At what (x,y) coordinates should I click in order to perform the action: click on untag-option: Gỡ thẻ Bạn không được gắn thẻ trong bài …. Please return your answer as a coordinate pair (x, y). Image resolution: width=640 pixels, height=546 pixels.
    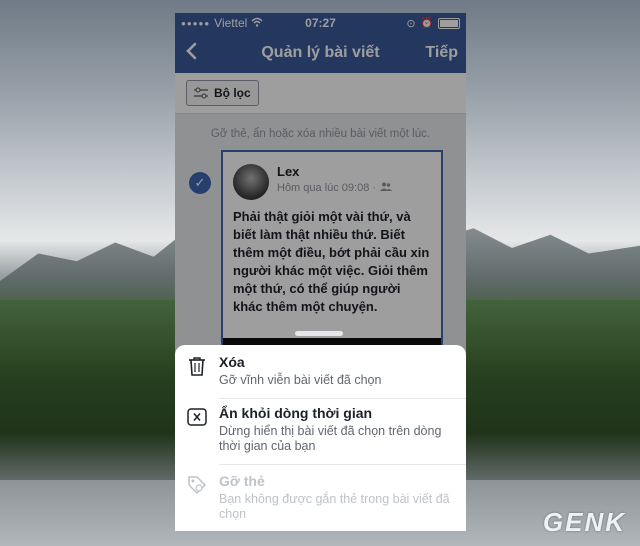
    Looking at the image, I should click on (320, 497).